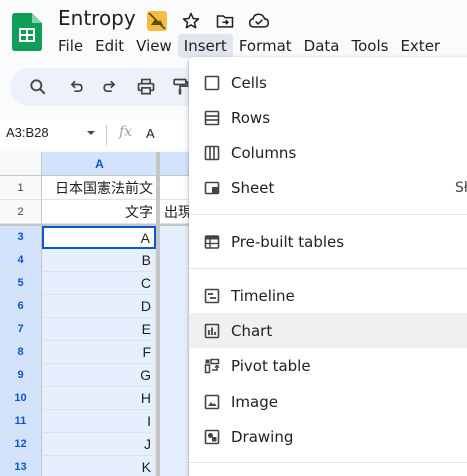  I want to click on cell-a1: 日本国憲法前文, so click(100, 188).